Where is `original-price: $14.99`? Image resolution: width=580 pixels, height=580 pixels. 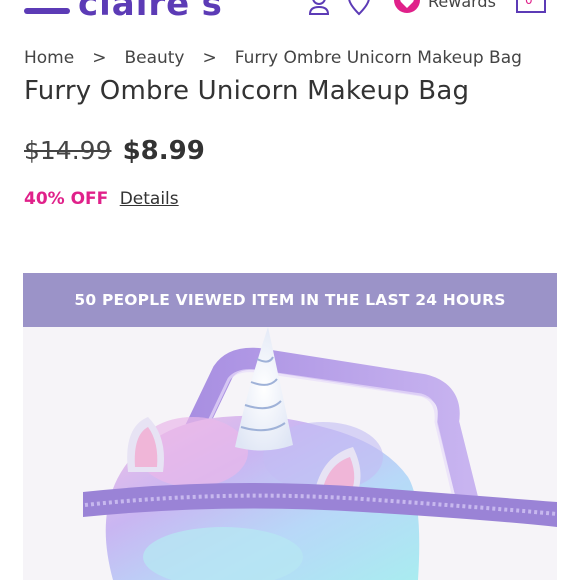
original-price: $14.99 is located at coordinates (68, 150).